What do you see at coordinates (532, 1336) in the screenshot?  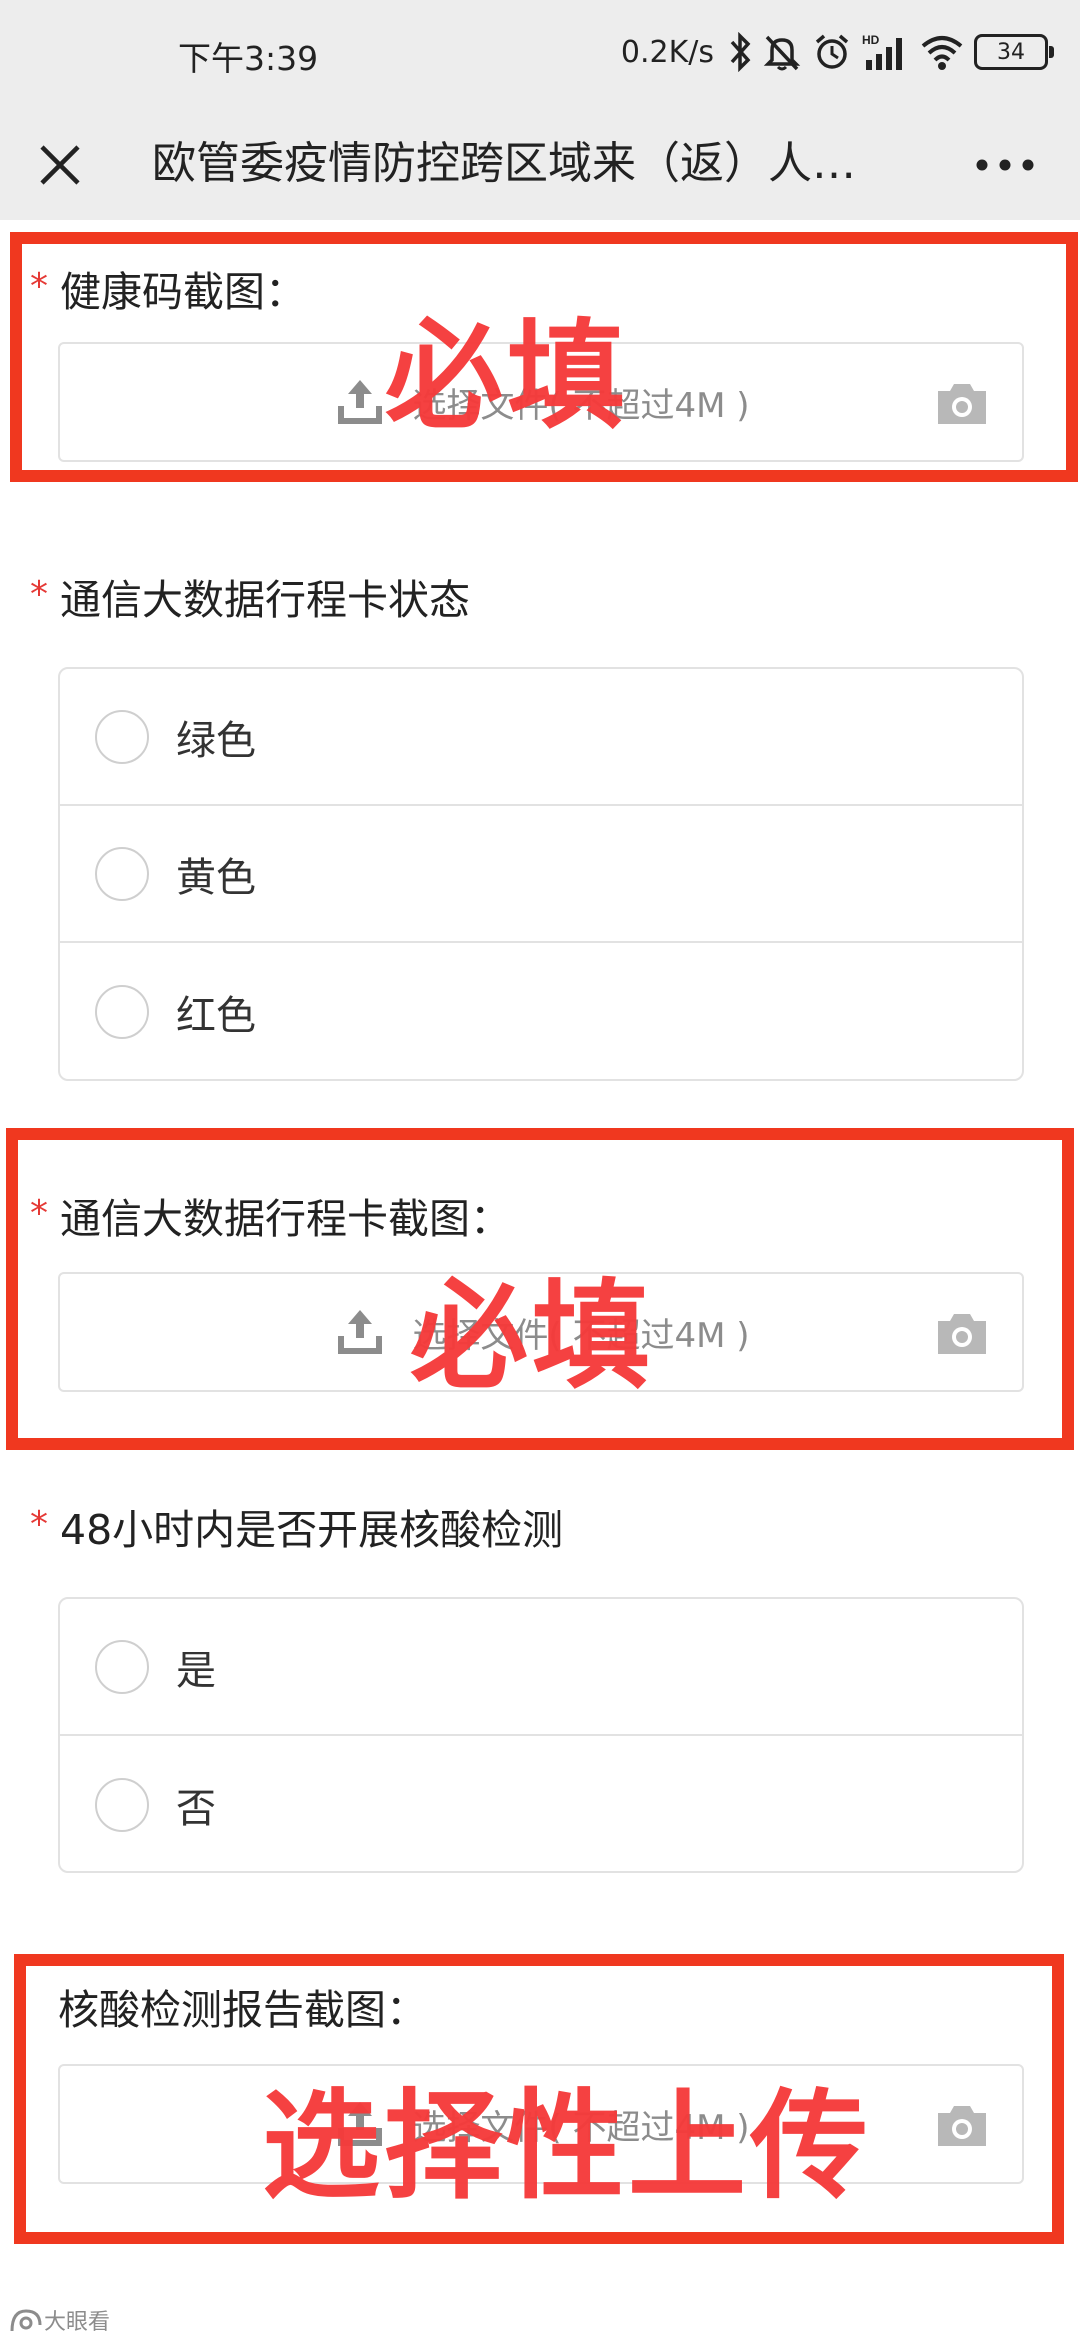 I see `annotation-required-2: 必填` at bounding box center [532, 1336].